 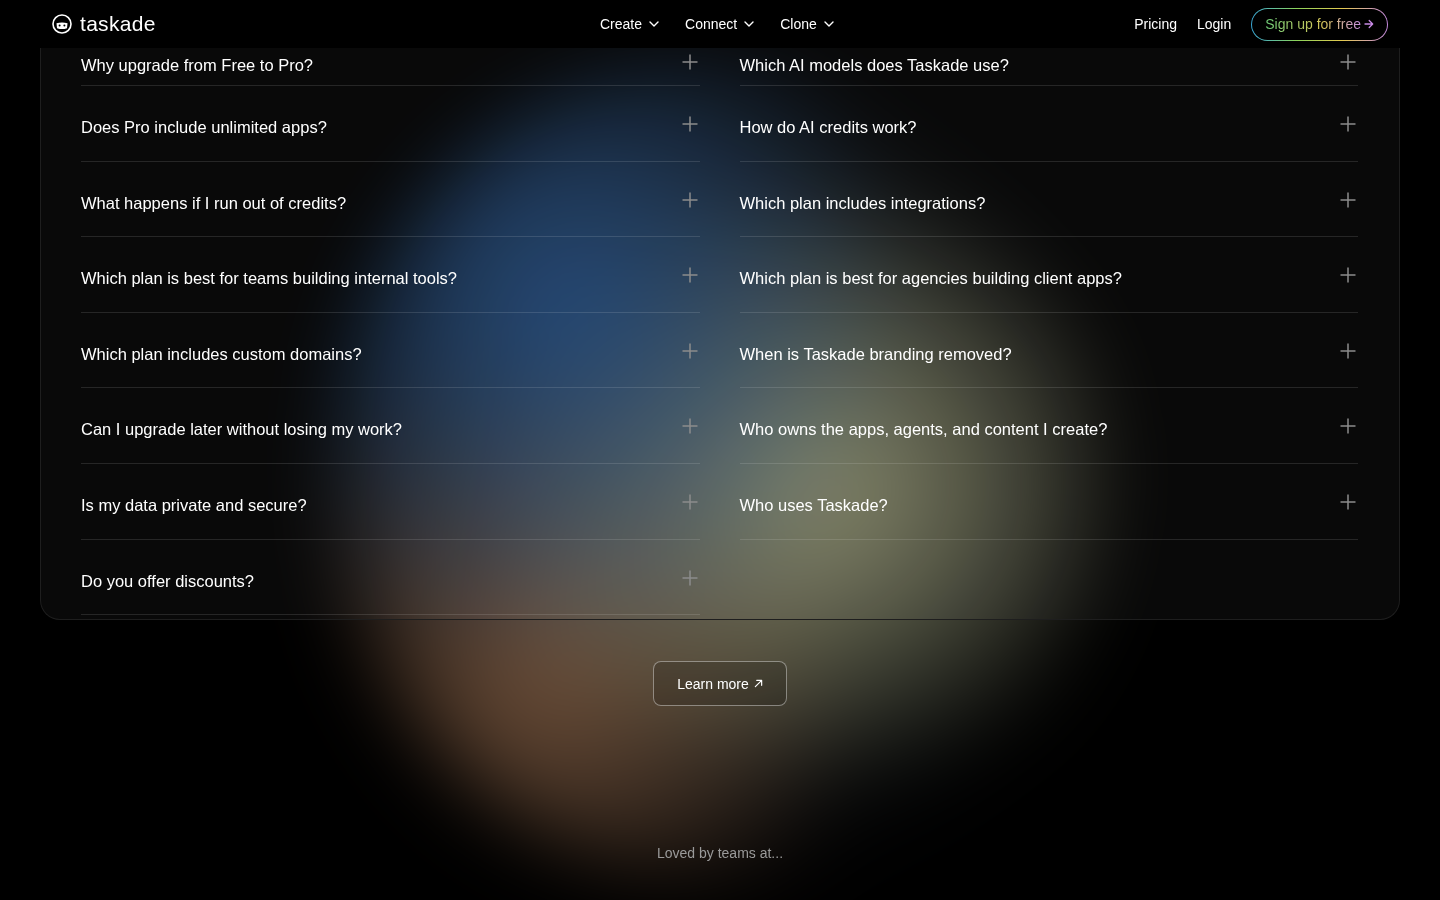 What do you see at coordinates (1048, 67) in the screenshot?
I see `faq-question: Which AI models does Taskade use?` at bounding box center [1048, 67].